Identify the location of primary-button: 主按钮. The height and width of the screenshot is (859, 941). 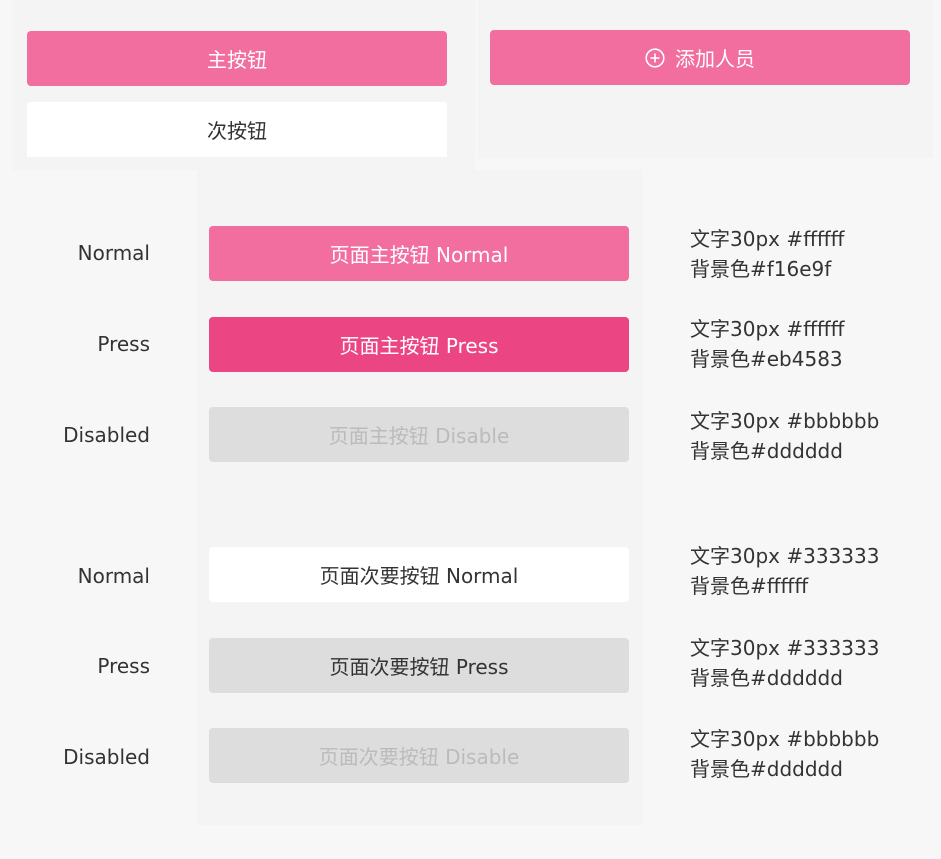
(237, 58).